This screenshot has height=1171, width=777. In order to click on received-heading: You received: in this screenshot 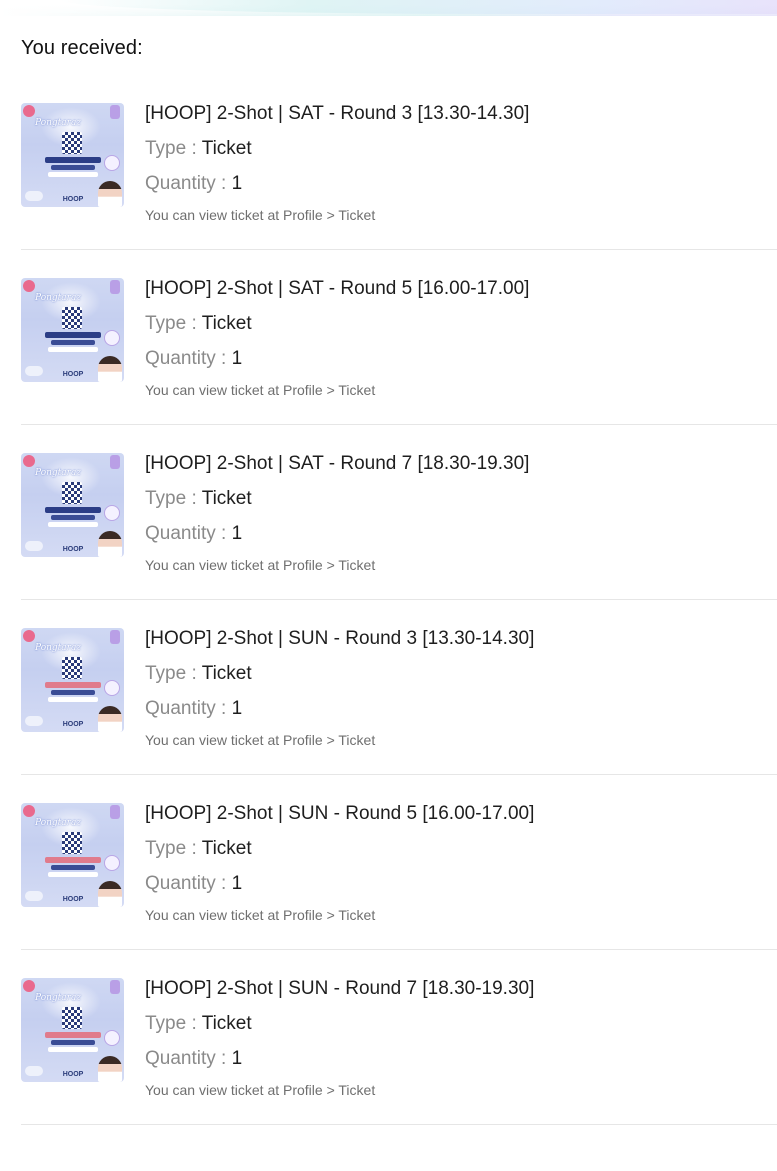, I will do `click(82, 48)`.